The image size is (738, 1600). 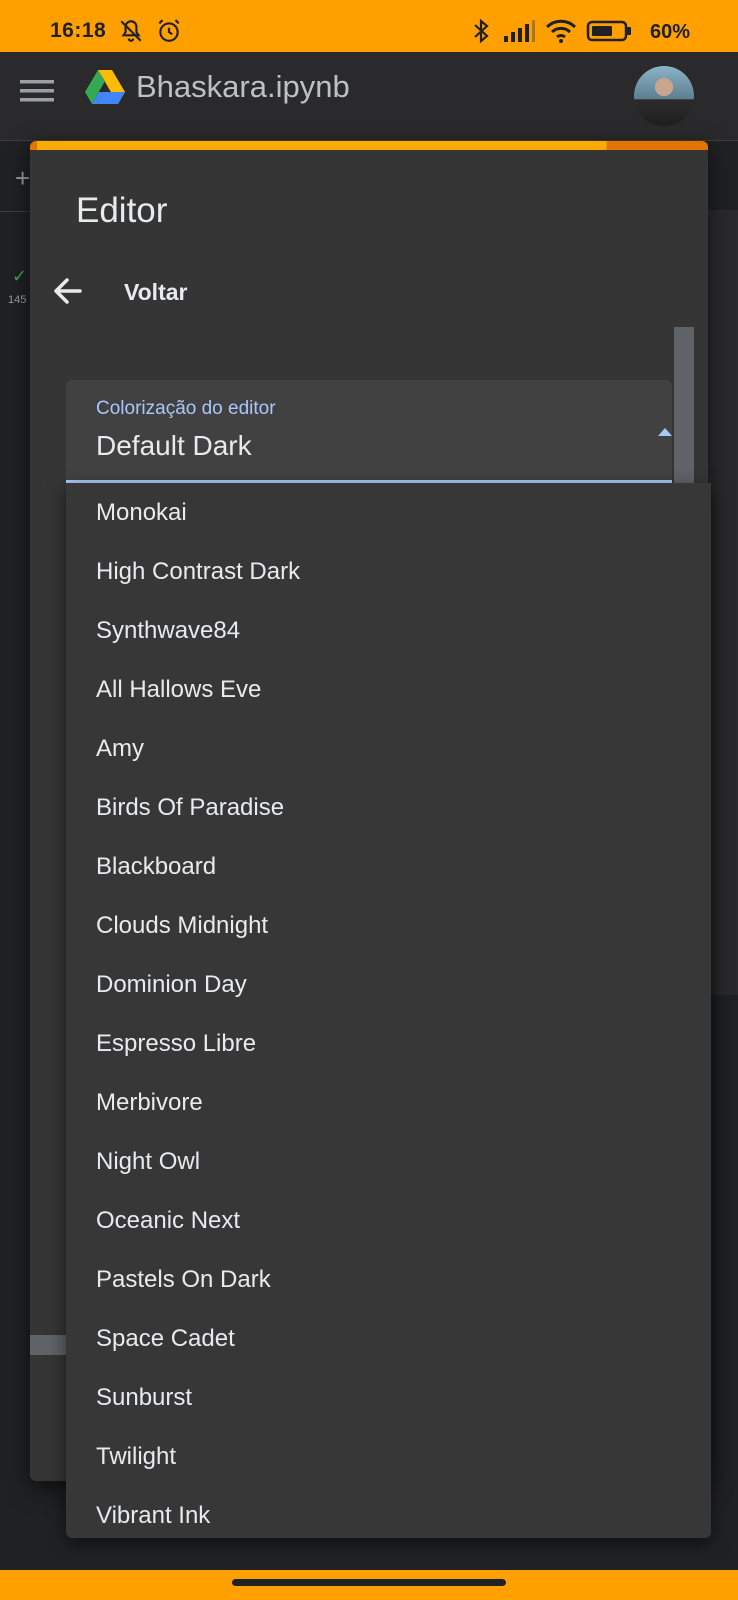 I want to click on menu-icon, so click(x=37, y=93).